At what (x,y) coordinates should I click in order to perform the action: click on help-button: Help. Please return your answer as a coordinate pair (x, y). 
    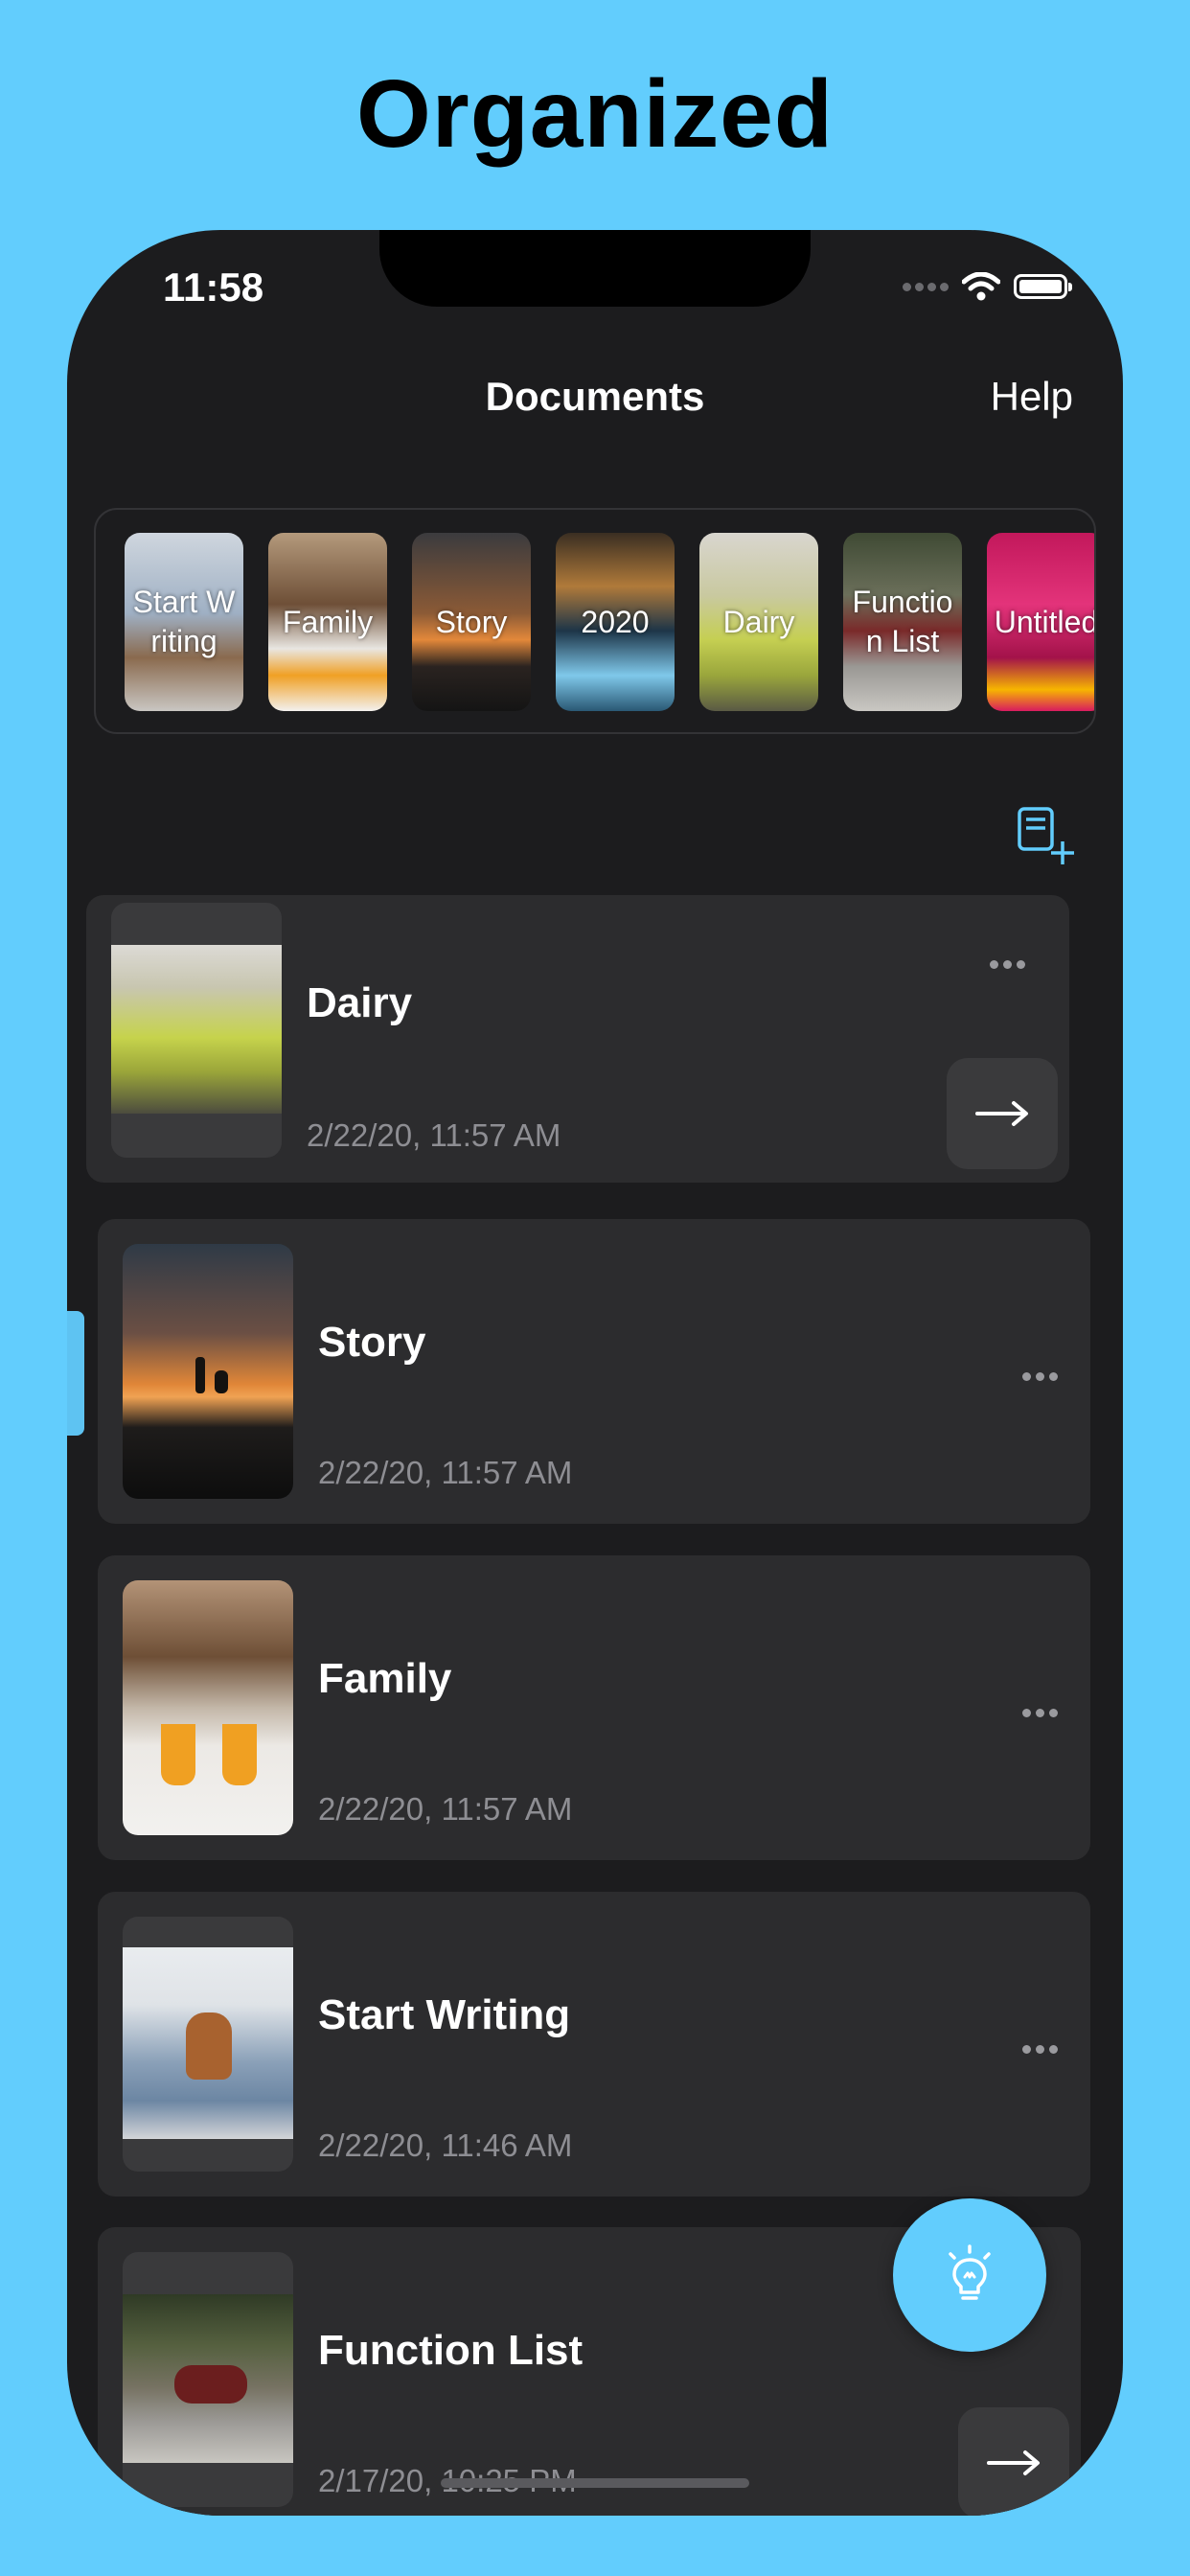
    Looking at the image, I should click on (1032, 397).